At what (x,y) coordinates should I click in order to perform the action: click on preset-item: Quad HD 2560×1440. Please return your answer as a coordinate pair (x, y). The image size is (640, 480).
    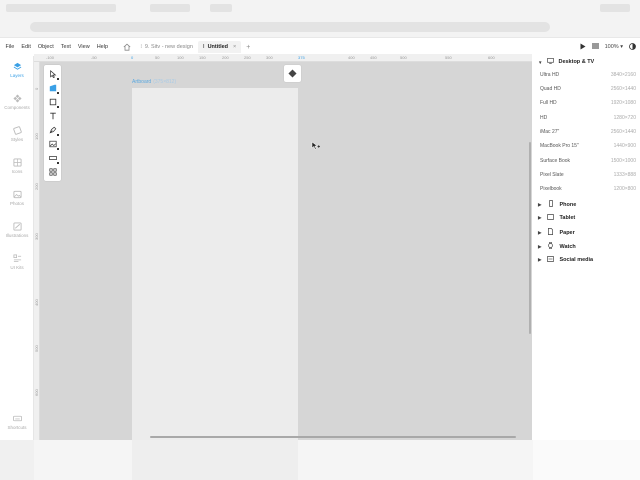
    Looking at the image, I should click on (588, 89).